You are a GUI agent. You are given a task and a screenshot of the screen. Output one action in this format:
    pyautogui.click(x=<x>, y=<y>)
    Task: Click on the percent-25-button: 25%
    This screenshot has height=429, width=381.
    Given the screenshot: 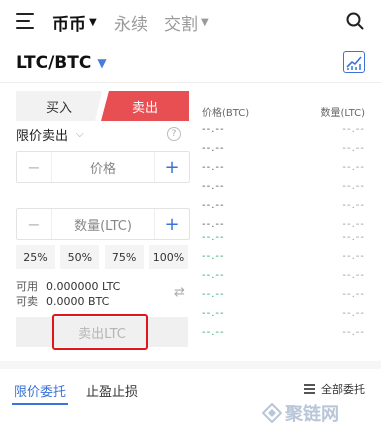 What is the action you would take?
    pyautogui.click(x=35, y=257)
    